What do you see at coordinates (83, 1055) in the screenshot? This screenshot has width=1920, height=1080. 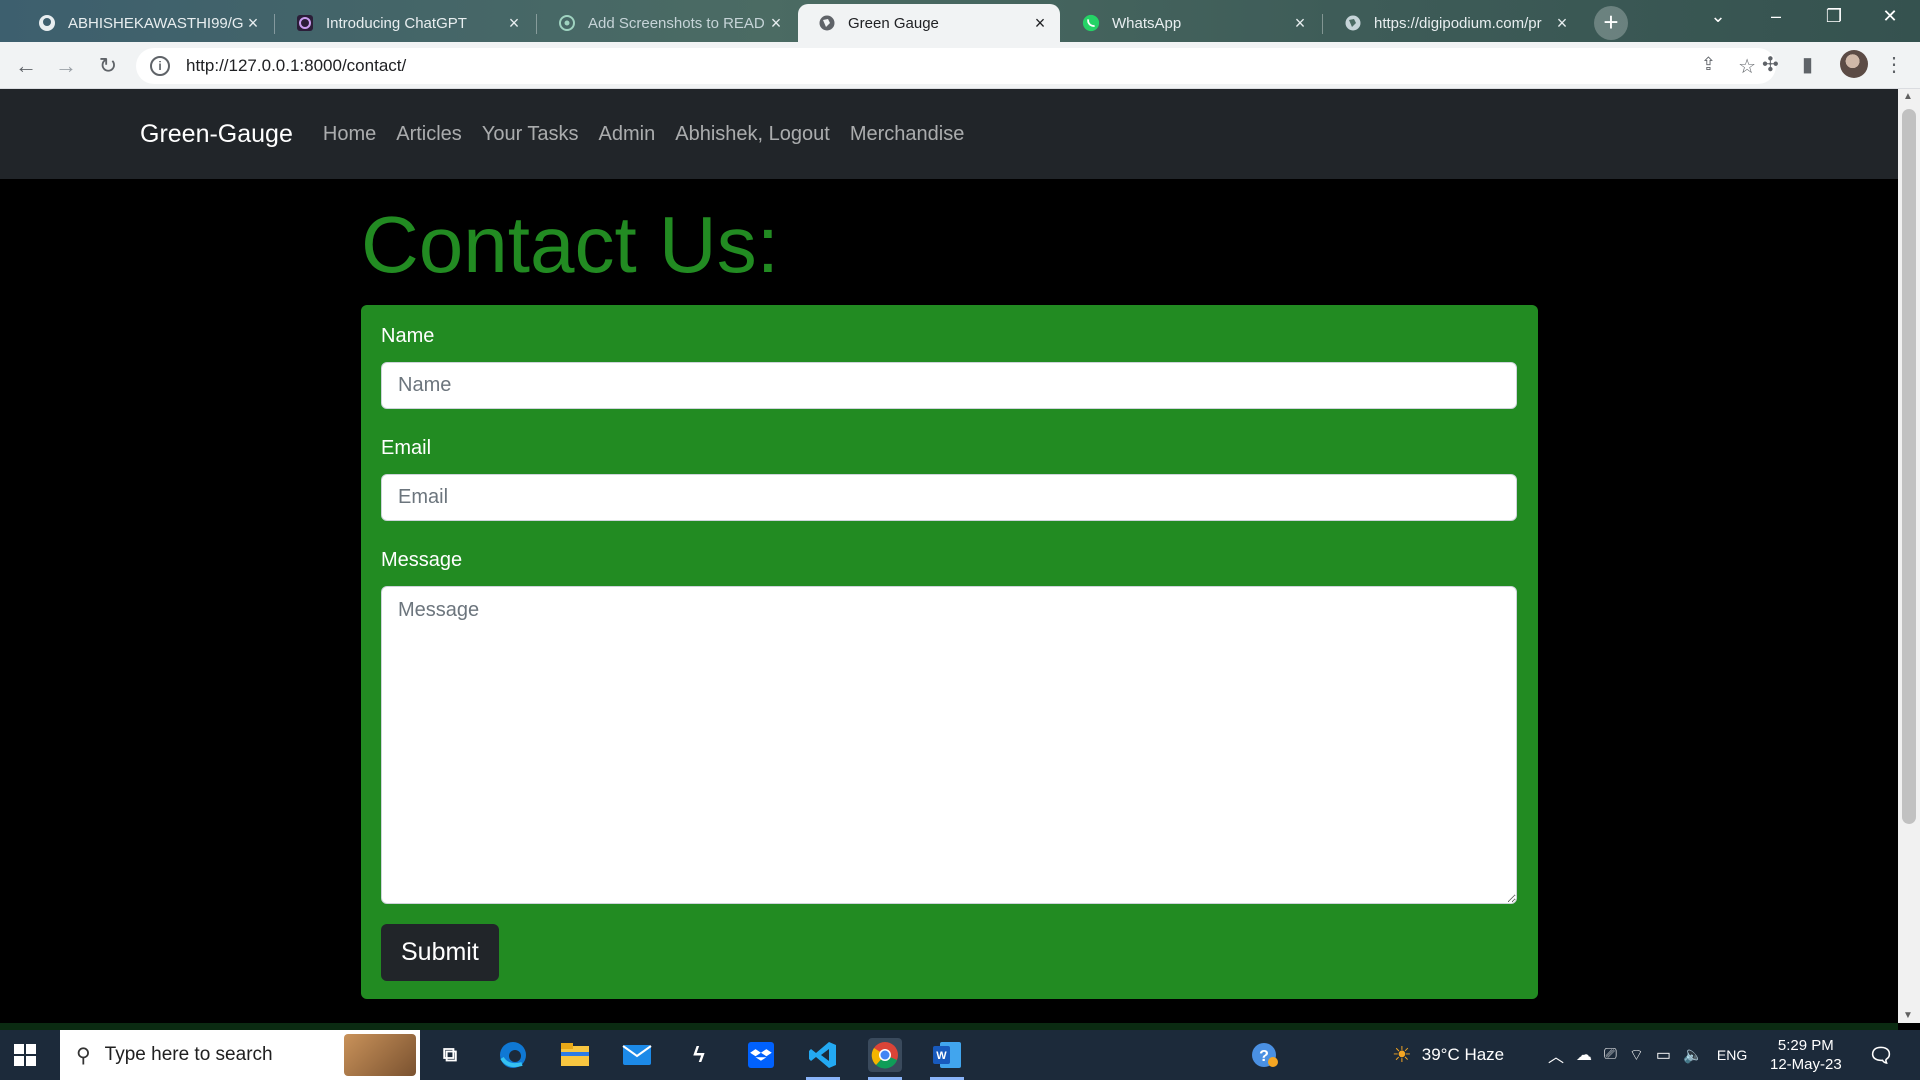 I see `search-icon: ⚲` at bounding box center [83, 1055].